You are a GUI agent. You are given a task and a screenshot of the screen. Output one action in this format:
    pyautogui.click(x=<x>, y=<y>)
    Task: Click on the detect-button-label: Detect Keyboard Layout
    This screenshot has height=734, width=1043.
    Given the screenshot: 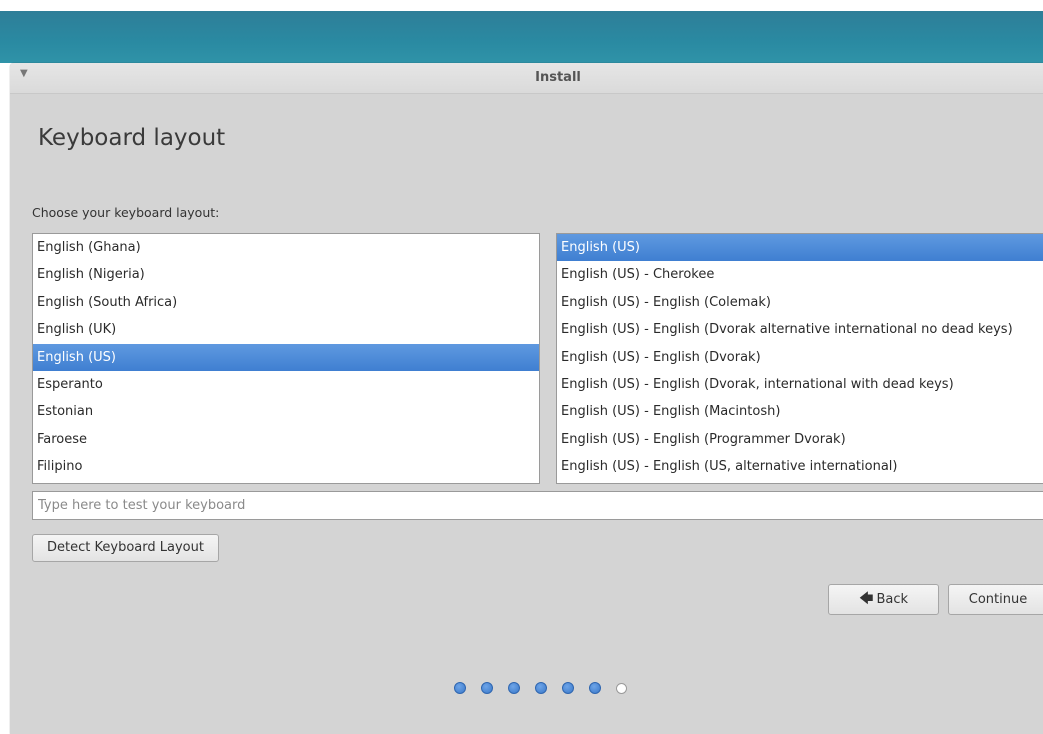 What is the action you would take?
    pyautogui.click(x=125, y=547)
    